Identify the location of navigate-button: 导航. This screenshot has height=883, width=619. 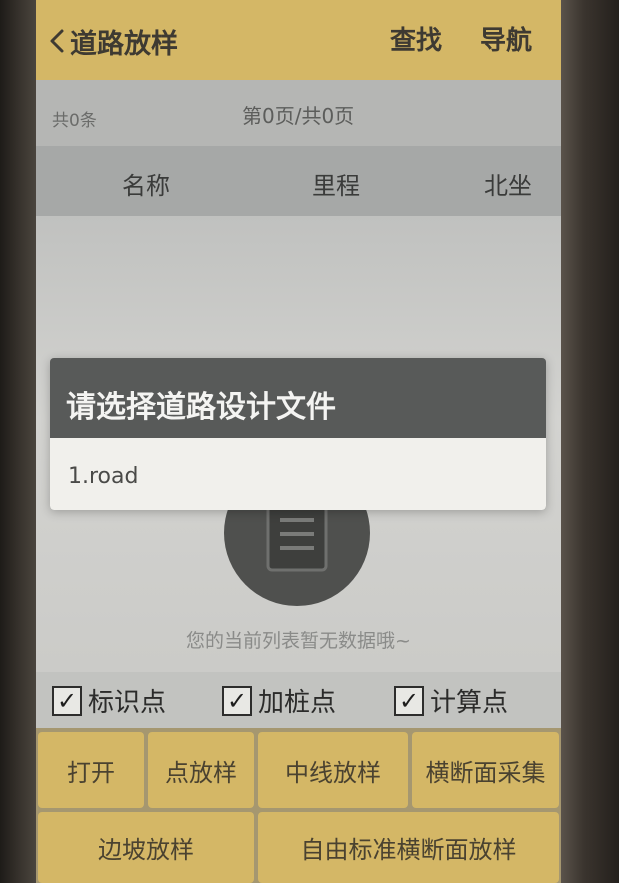
(506, 38).